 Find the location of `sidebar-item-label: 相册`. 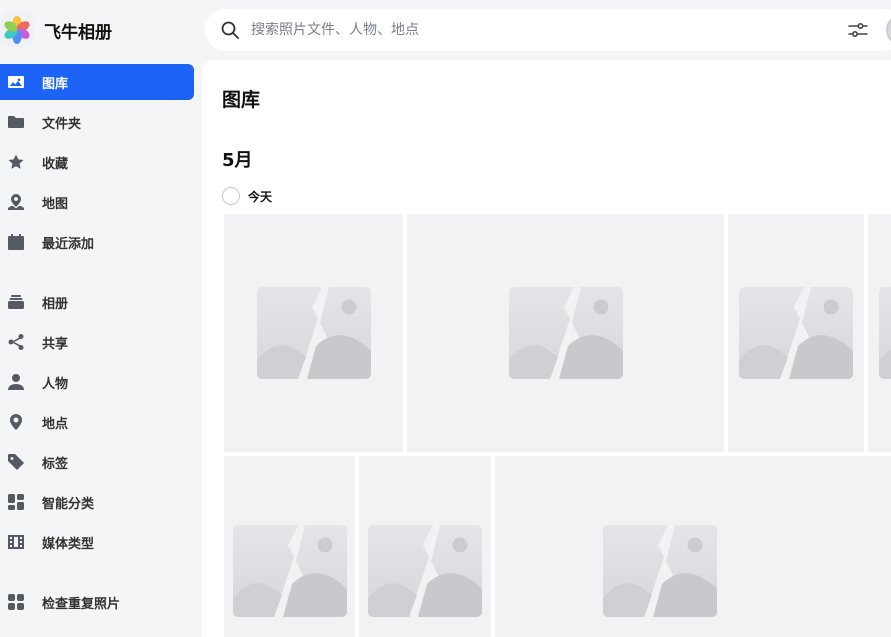

sidebar-item-label: 相册 is located at coordinates (55, 304).